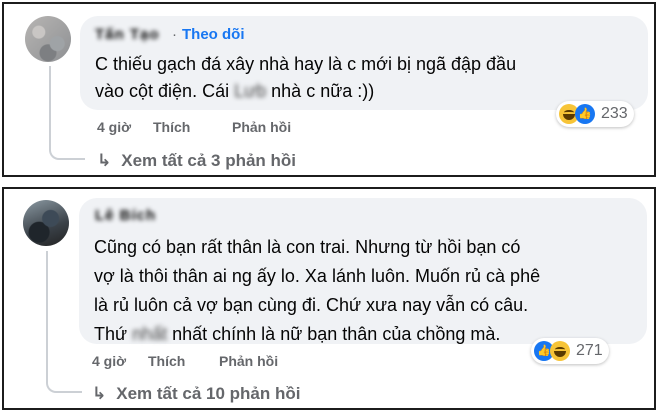  Describe the element at coordinates (334, 334) in the screenshot. I see `comment-text-line: nhất chính là nữ bạn thân của chồng mà.` at that location.